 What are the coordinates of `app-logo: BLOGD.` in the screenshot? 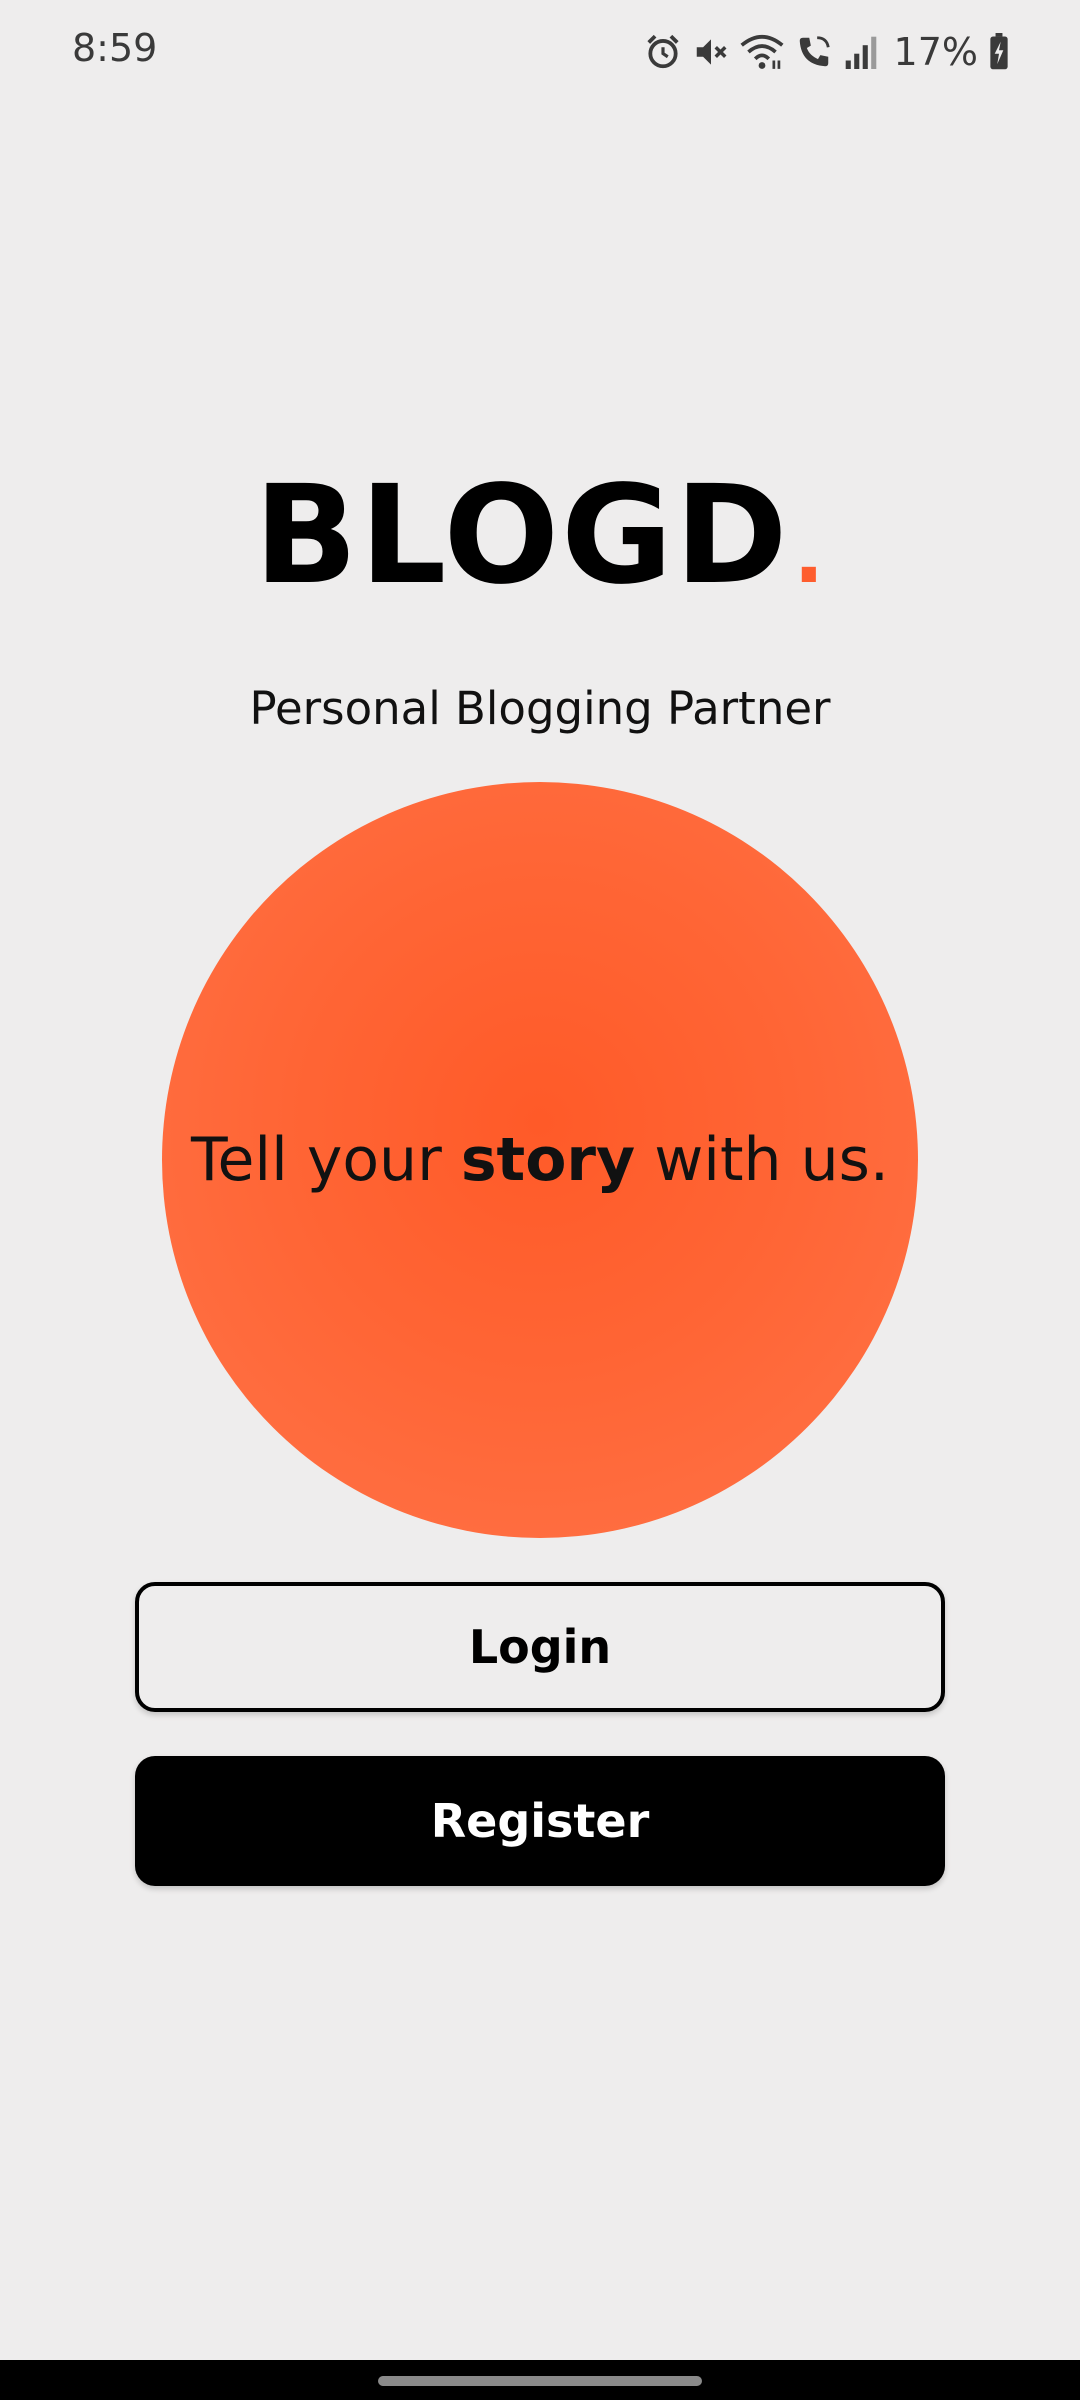 It's located at (540, 536).